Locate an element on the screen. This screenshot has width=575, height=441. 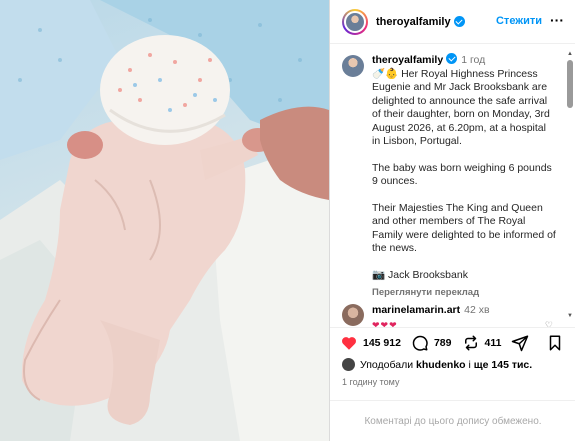
comment-text: ❤❤❤ is located at coordinates (385, 323).